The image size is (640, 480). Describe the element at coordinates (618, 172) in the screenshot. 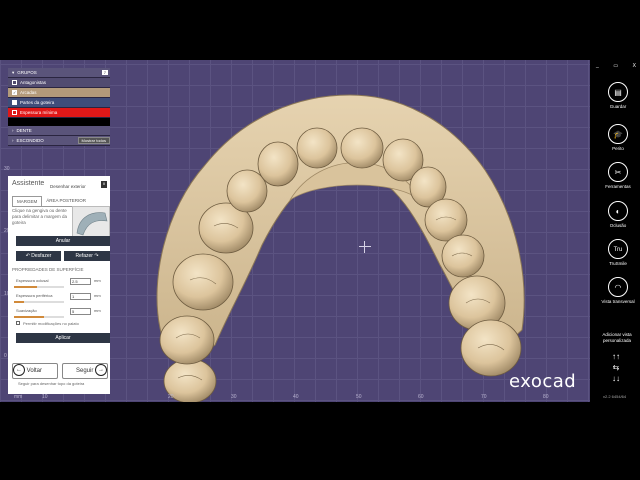

I see `tools-icon: ✂` at that location.